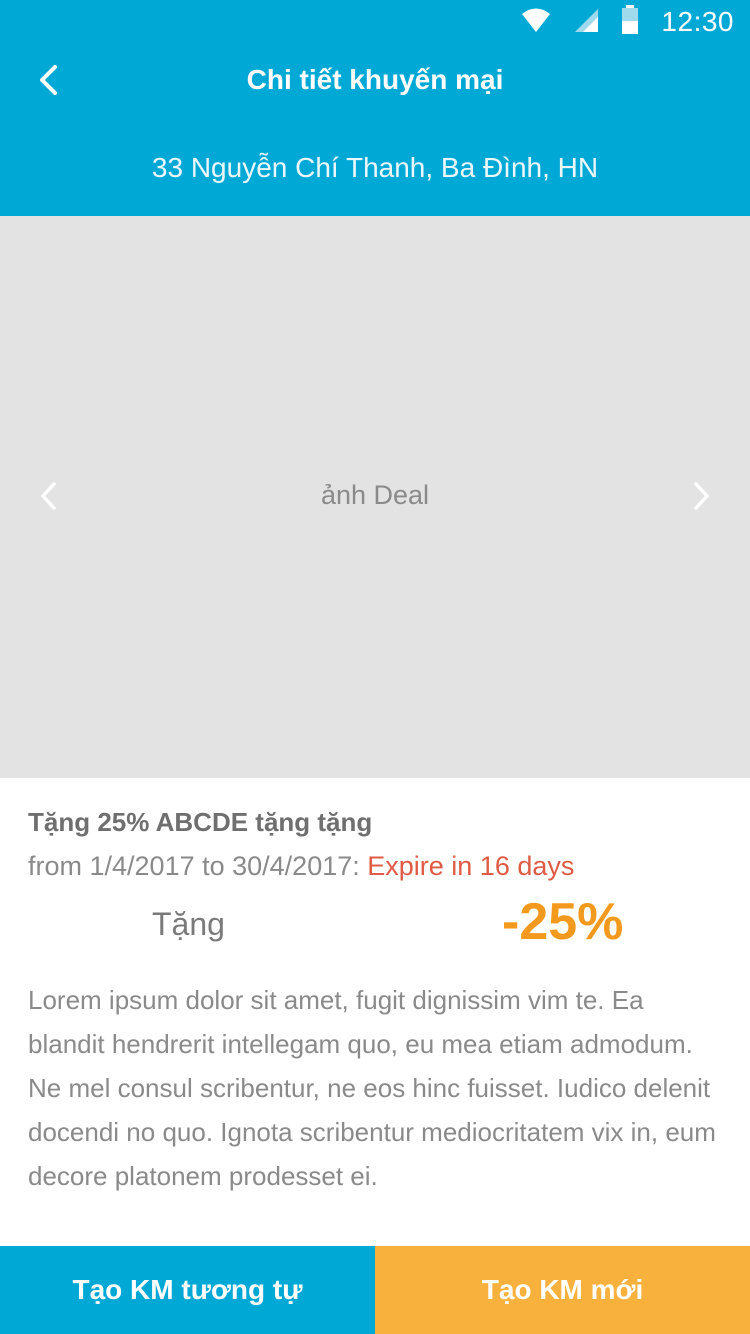 Image resolution: width=750 pixels, height=1334 pixels. I want to click on toolbar: Chi tiết khuyến mại, so click(375, 82).